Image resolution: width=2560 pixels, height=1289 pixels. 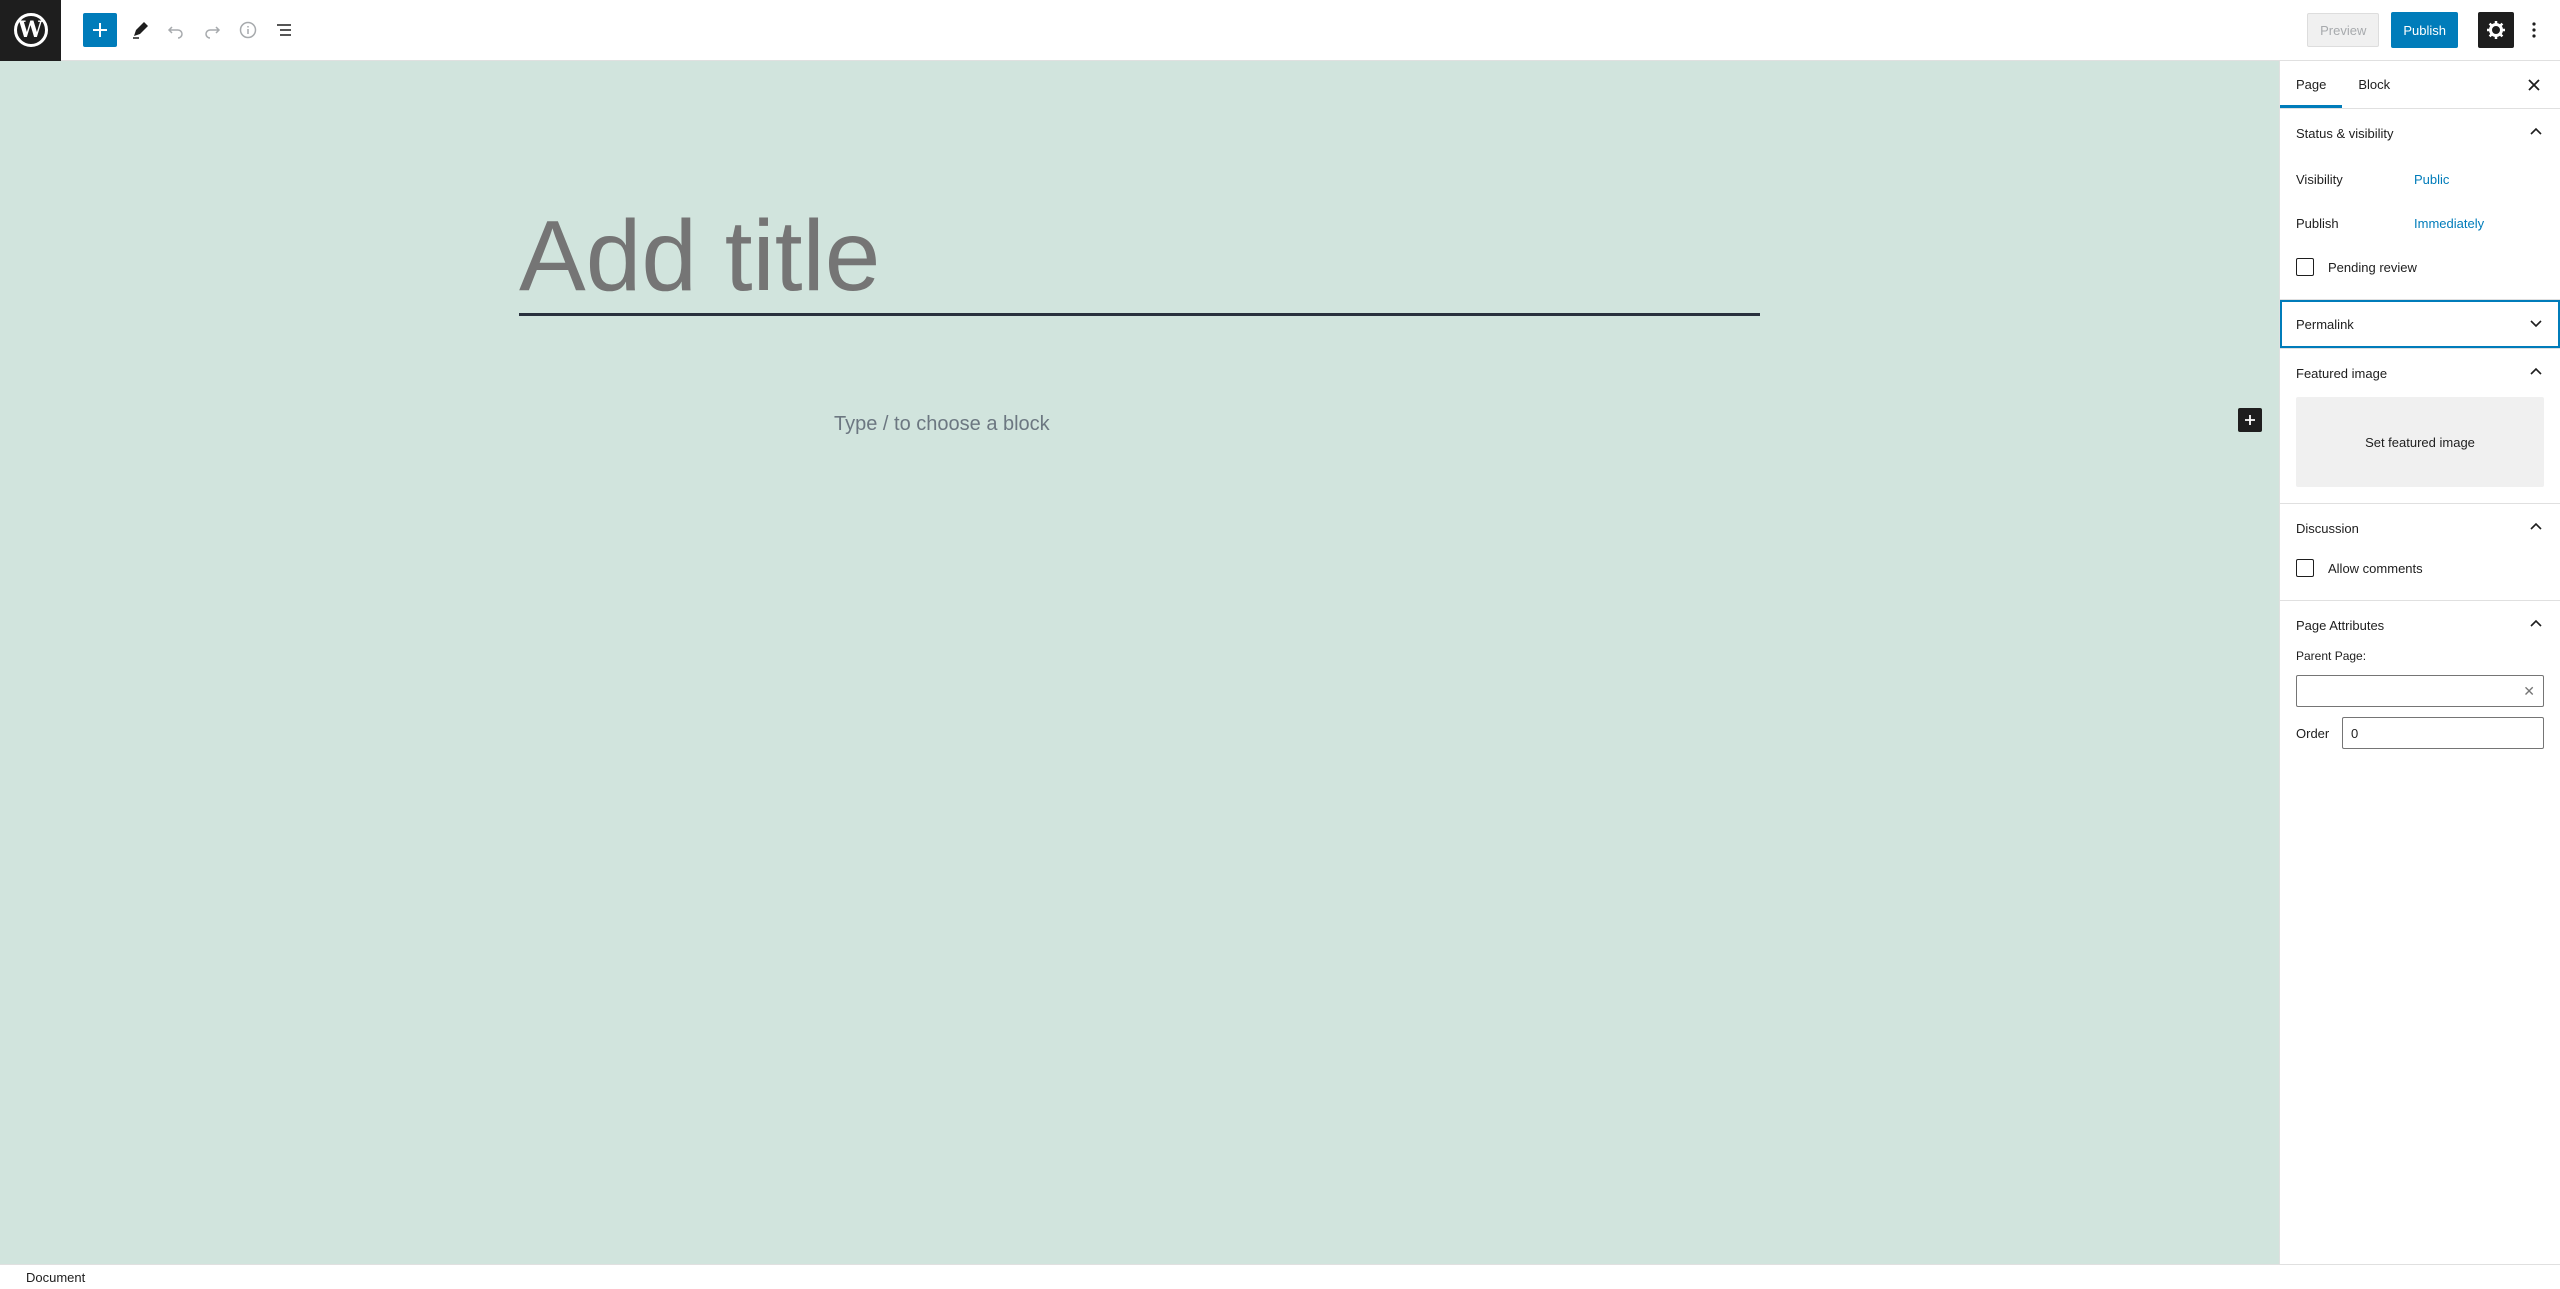 What do you see at coordinates (2340, 625) in the screenshot?
I see `panel-title: Page Attributes` at bounding box center [2340, 625].